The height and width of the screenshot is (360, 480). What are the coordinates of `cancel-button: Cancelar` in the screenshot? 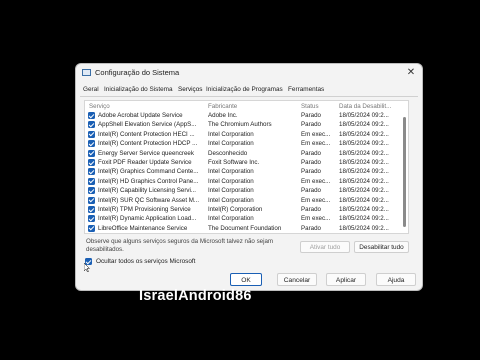 It's located at (297, 279).